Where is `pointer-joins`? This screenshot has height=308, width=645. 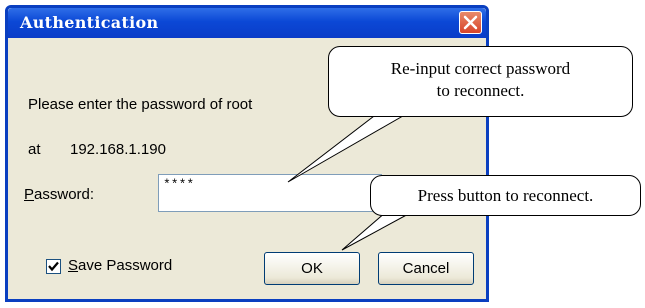
pointer-joins is located at coordinates (395, 164).